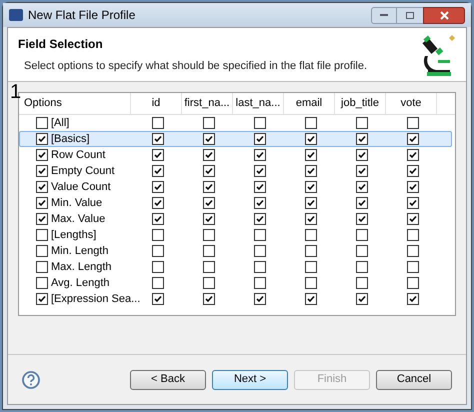  Describe the element at coordinates (235, 139) in the screenshot. I see `table-row: [Basics]` at that location.